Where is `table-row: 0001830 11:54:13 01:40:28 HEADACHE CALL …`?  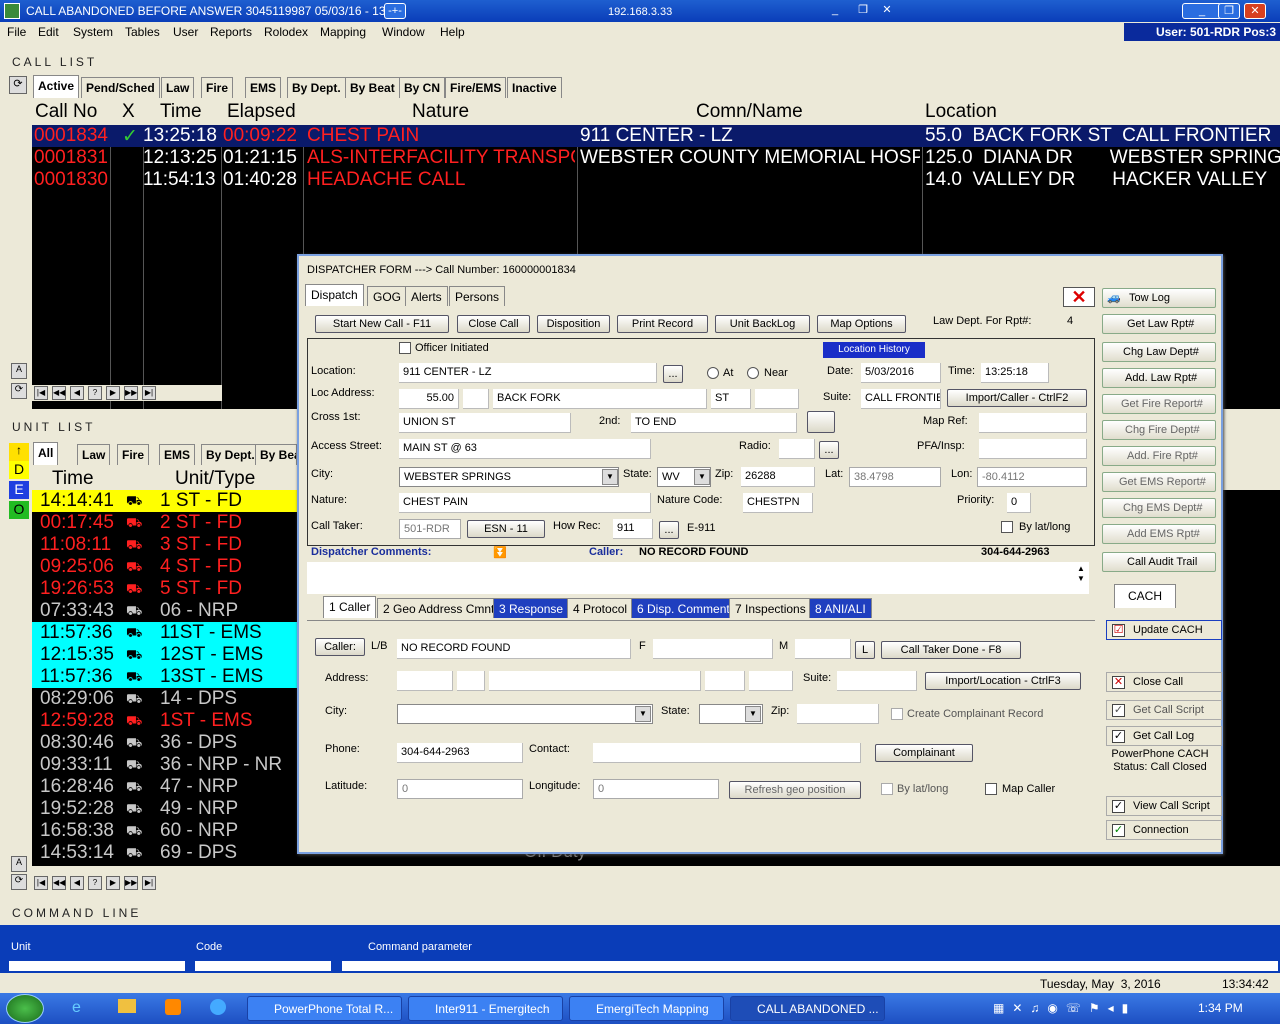 table-row: 0001830 11:54:13 01:40:28 HEADACHE CALL … is located at coordinates (656, 180).